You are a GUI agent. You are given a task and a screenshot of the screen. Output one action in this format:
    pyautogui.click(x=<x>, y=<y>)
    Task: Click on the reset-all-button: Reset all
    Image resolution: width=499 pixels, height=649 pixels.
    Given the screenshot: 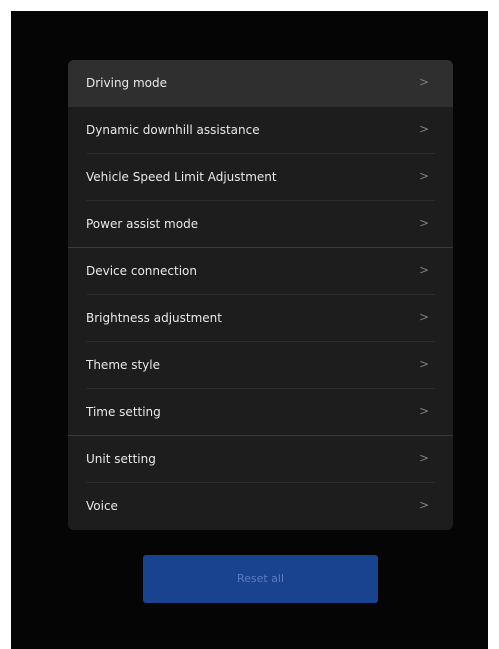 What is the action you would take?
    pyautogui.click(x=260, y=579)
    